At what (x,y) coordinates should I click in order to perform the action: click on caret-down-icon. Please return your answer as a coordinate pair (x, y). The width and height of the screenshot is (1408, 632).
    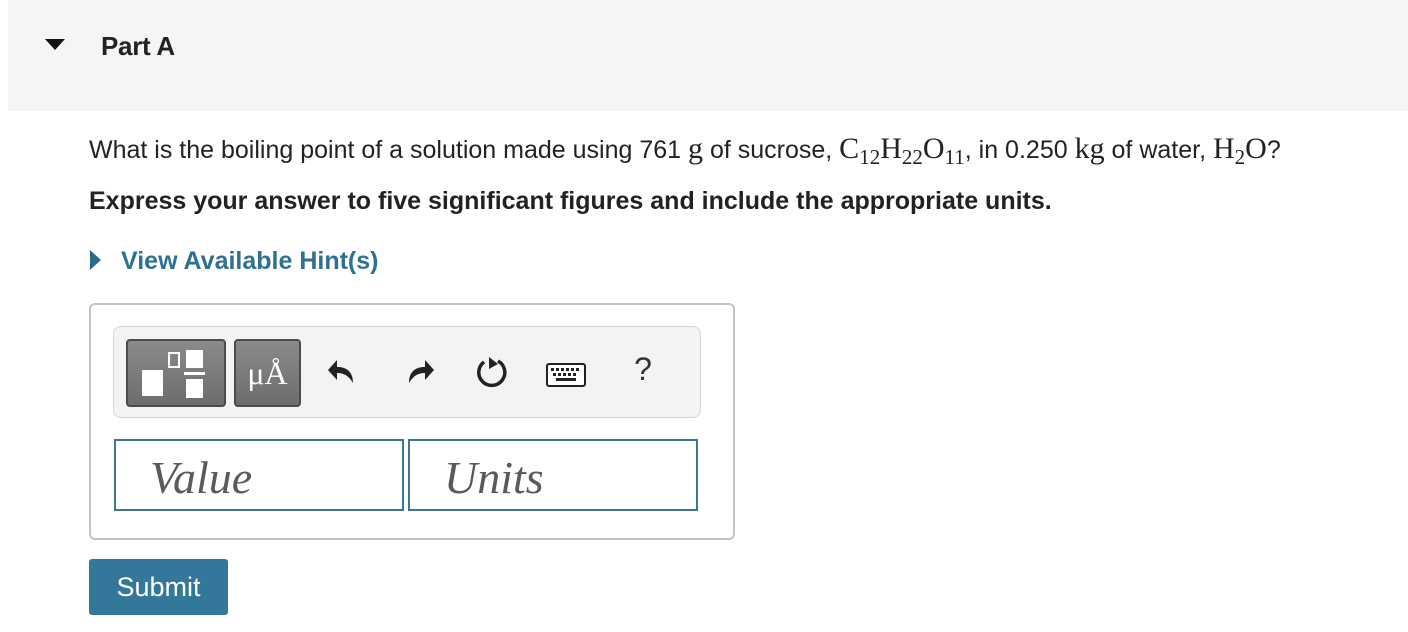
    Looking at the image, I should click on (55, 44).